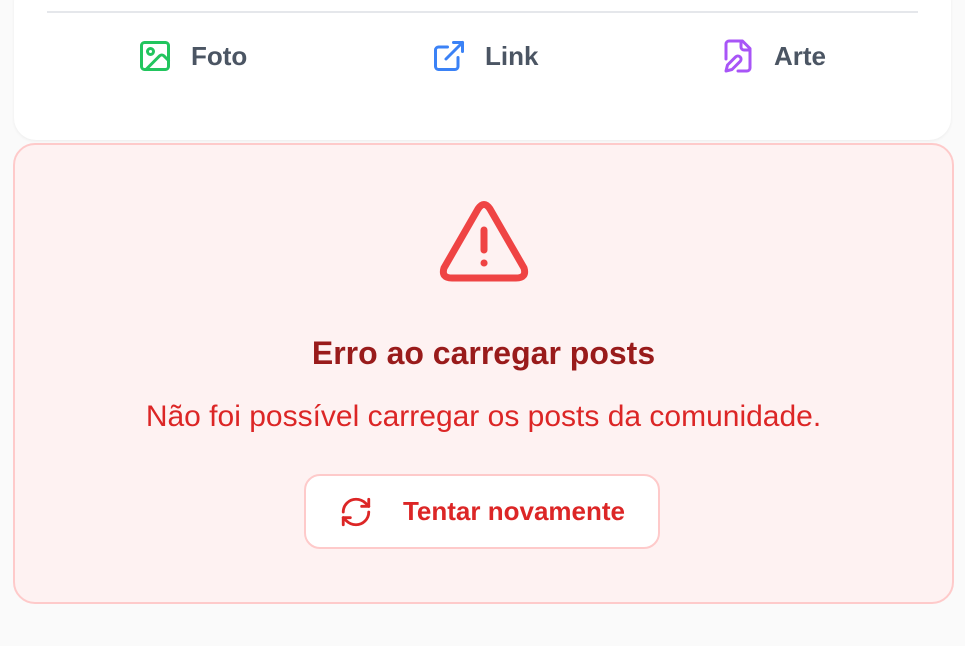 The image size is (965, 646). Describe the element at coordinates (356, 512) in the screenshot. I see `refresh-icon` at that location.